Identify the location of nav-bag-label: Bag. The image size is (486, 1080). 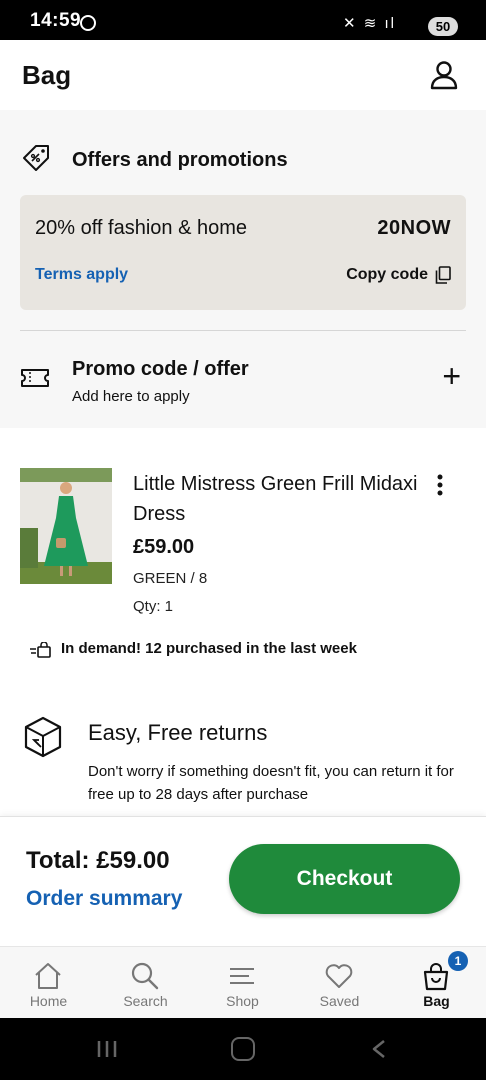
(436, 1001).